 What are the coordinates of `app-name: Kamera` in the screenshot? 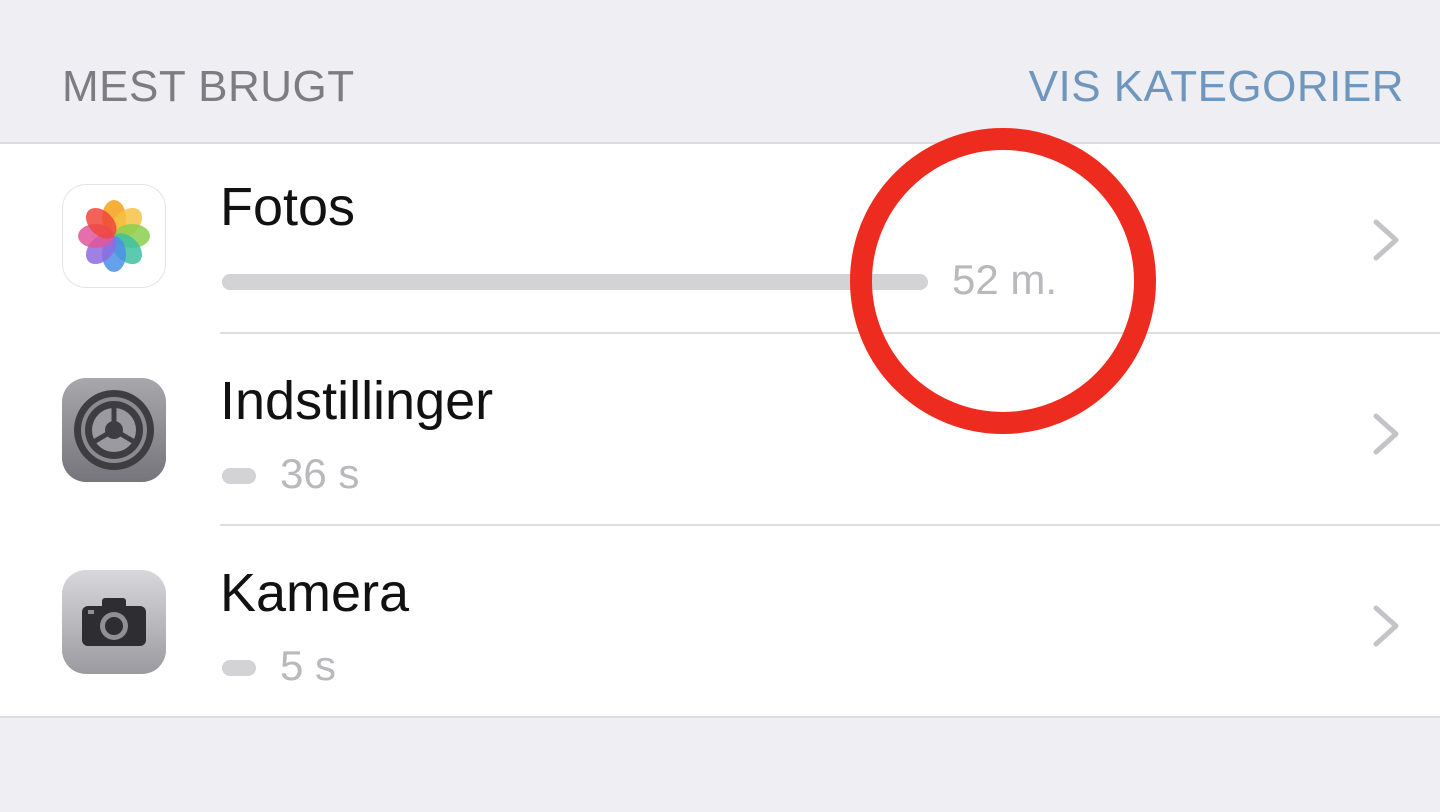 It's located at (315, 593).